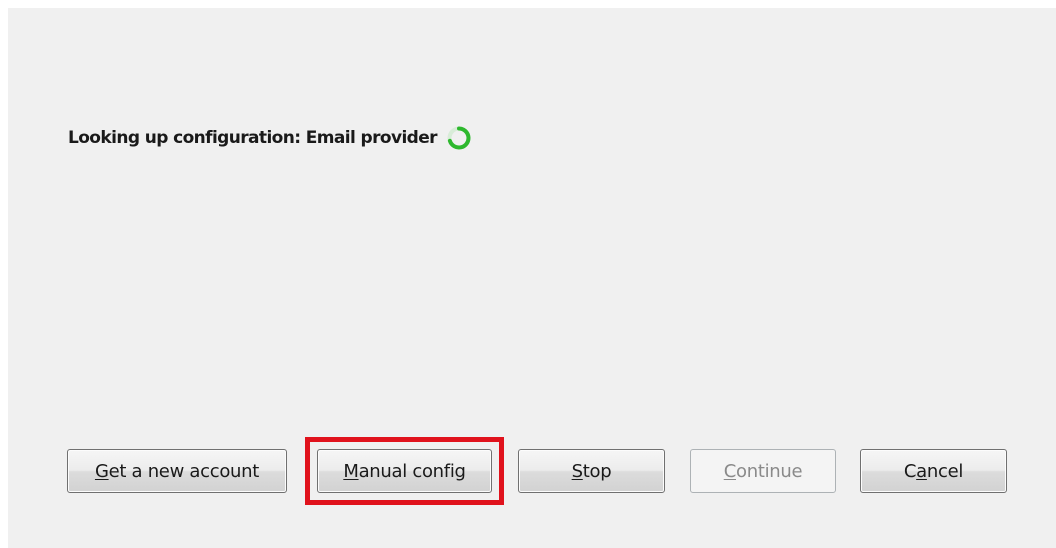  I want to click on button-label-prefix: C, so click(910, 471).